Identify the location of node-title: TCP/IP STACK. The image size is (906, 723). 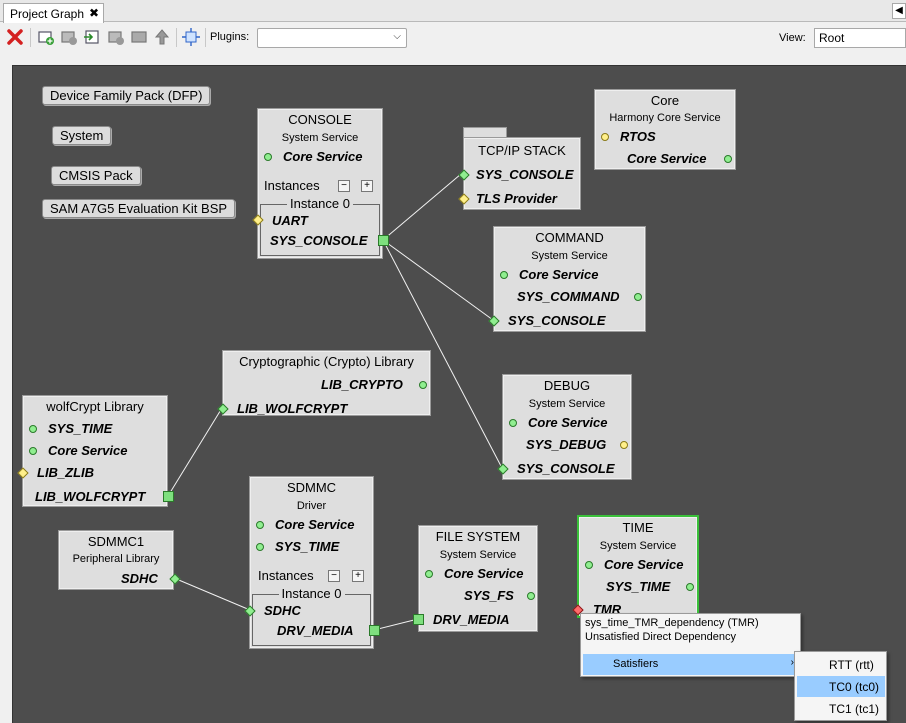
(522, 150).